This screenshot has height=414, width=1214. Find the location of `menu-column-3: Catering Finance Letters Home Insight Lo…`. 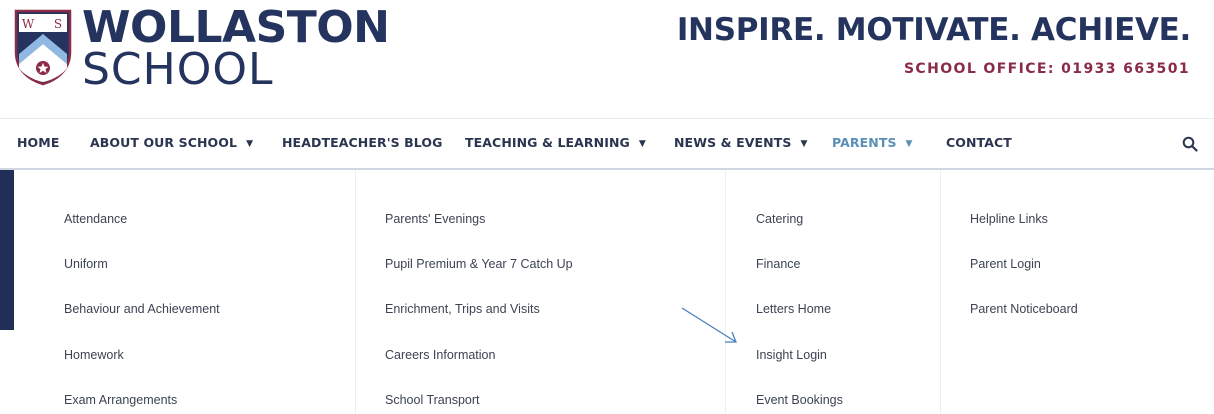

menu-column-3: Catering Finance Letters Home Insight Lo… is located at coordinates (833, 292).